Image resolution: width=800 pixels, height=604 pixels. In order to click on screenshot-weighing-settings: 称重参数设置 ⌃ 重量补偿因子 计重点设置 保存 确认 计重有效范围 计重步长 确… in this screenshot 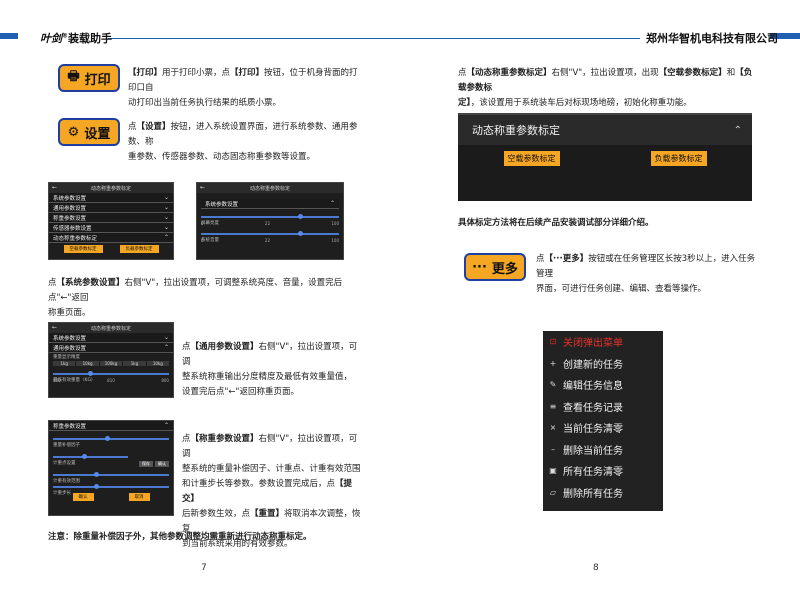, I will do `click(111, 468)`.